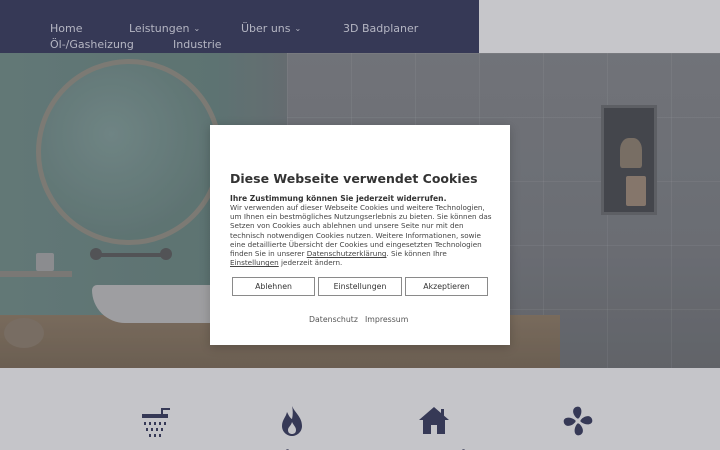 The height and width of the screenshot is (450, 720). What do you see at coordinates (347, 253) in the screenshot?
I see `privacy-policy-link: Datenschutzerklärung` at bounding box center [347, 253].